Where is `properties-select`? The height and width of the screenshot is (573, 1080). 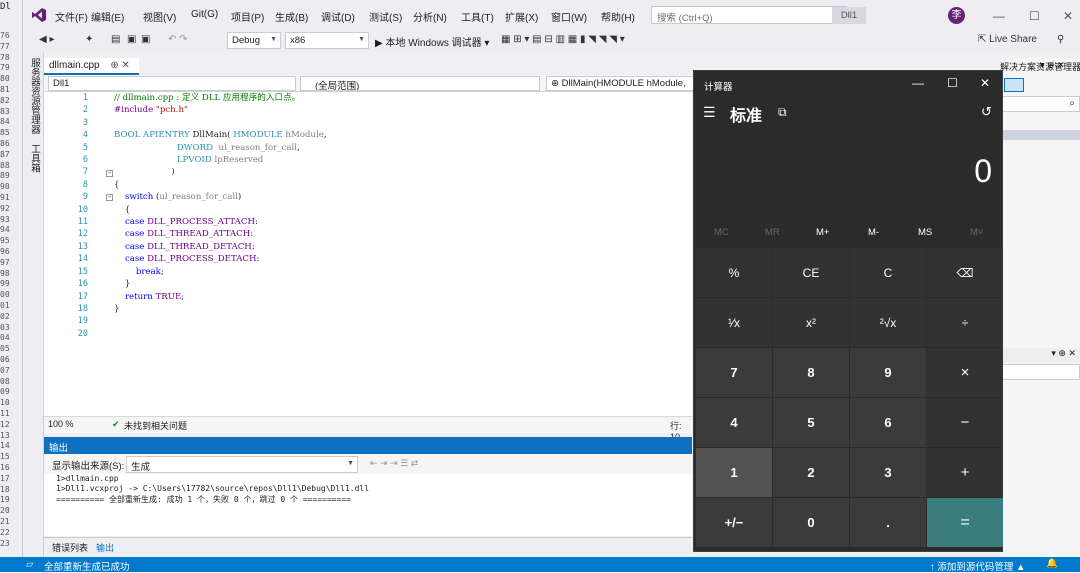 properties-select is located at coordinates (1040, 372).